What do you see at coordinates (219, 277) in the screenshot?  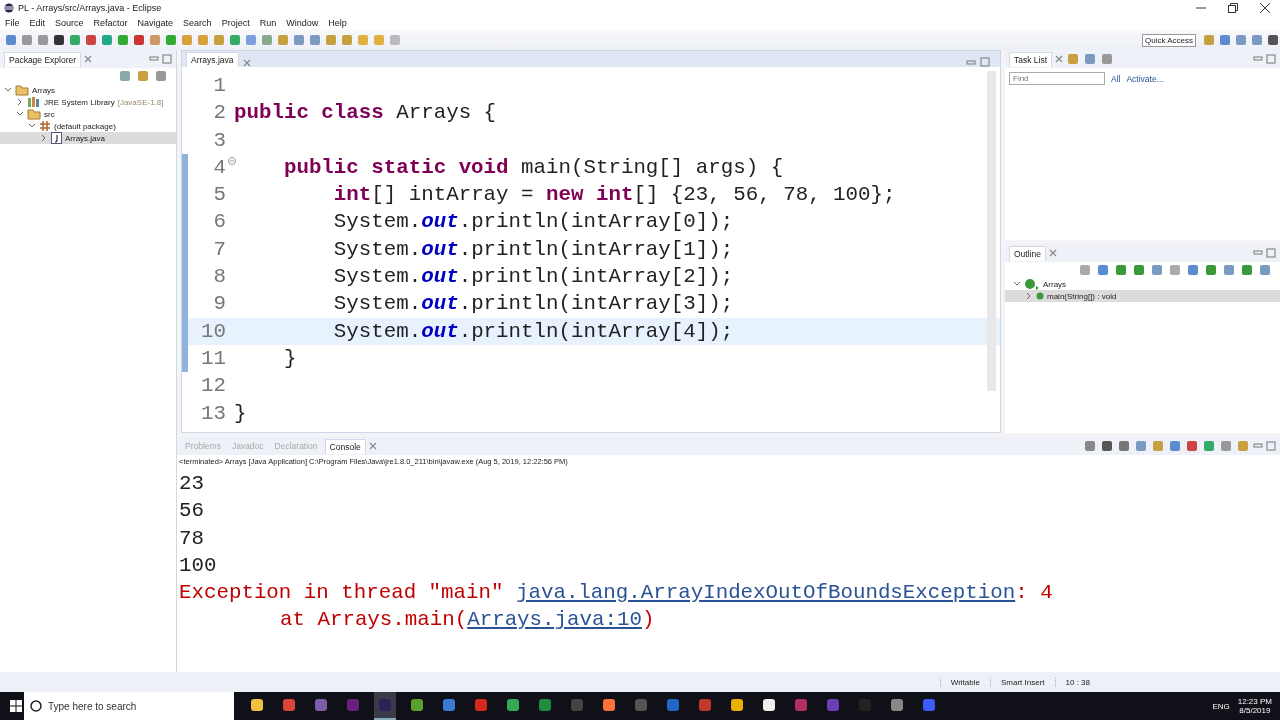 I see `line-number: 8` at bounding box center [219, 277].